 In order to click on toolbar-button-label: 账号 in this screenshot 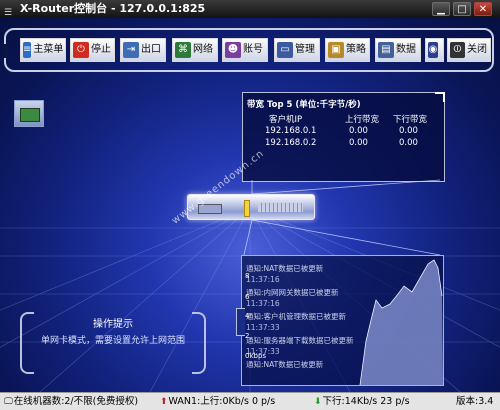, I will do `click(253, 49)`.